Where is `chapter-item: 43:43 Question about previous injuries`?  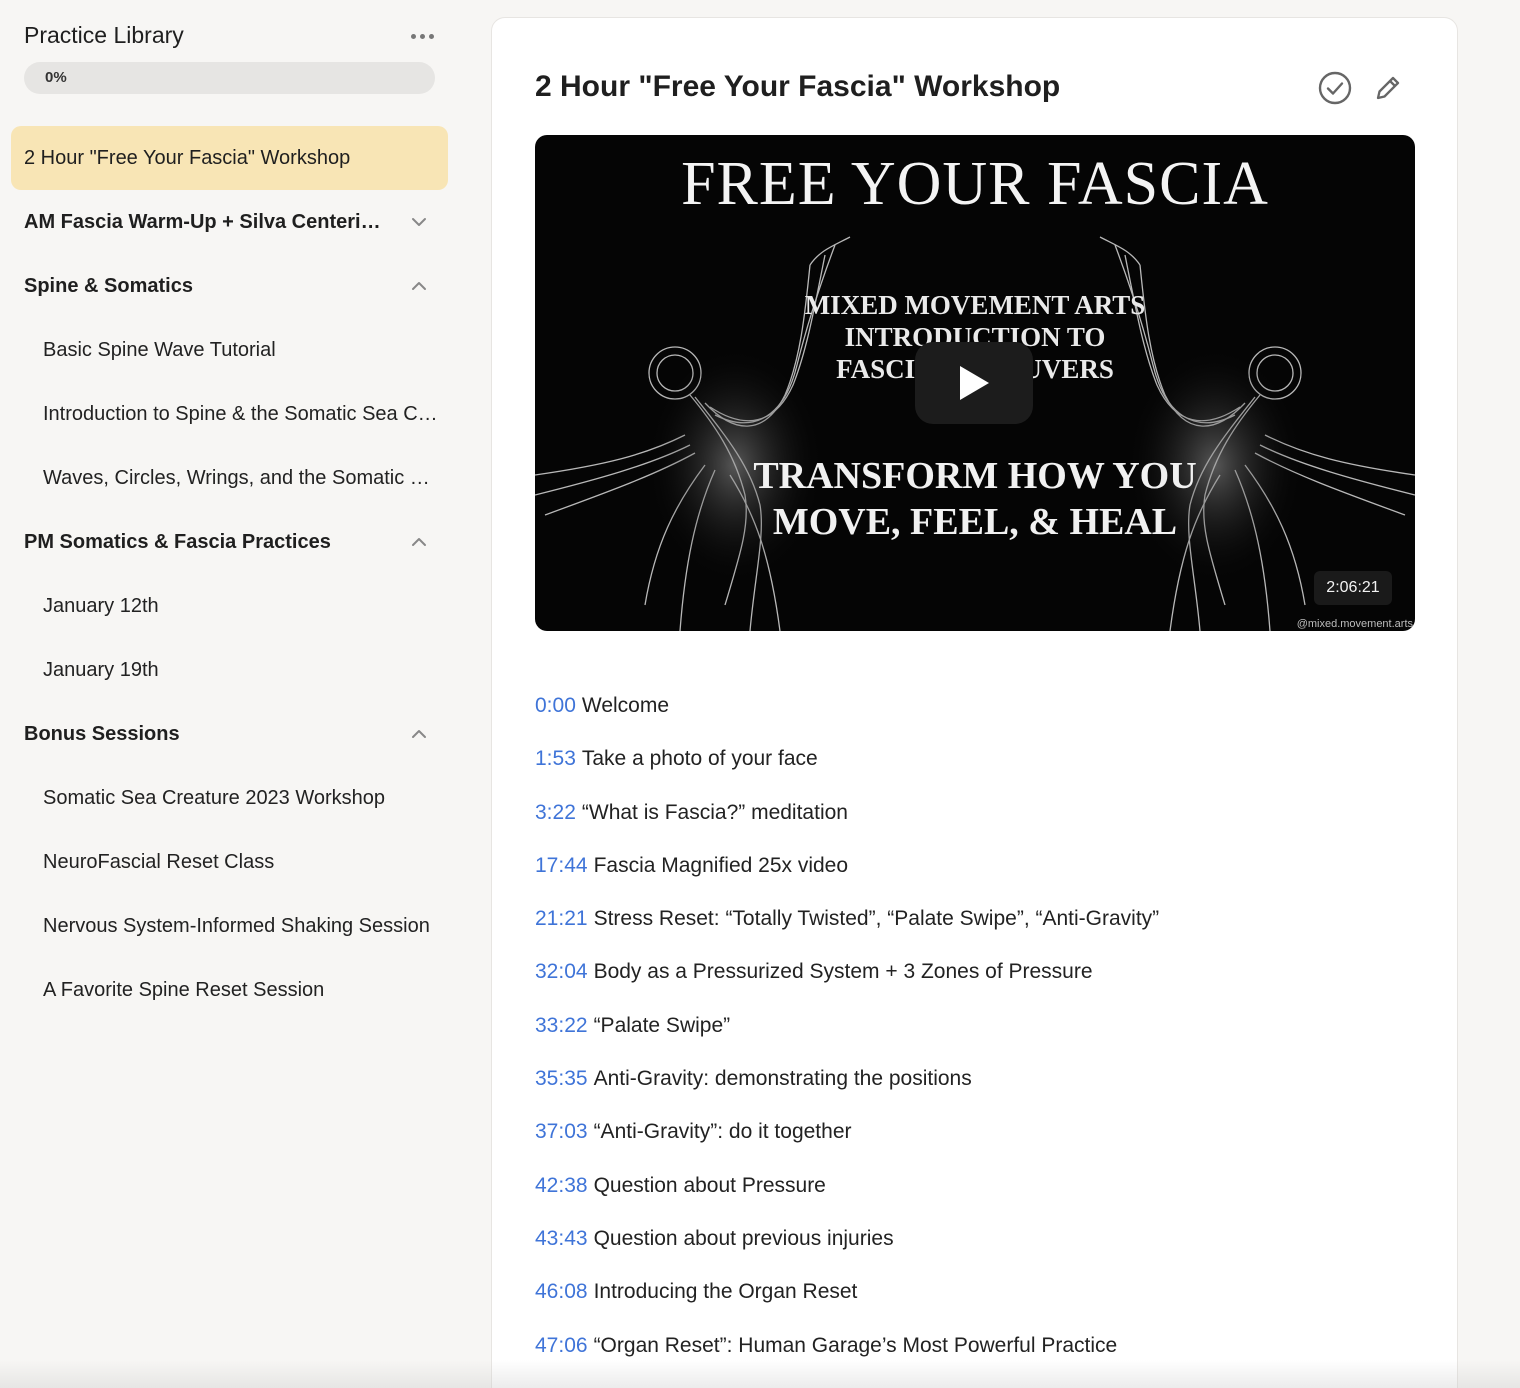
chapter-item: 43:43 Question about previous injuries is located at coordinates (975, 1253).